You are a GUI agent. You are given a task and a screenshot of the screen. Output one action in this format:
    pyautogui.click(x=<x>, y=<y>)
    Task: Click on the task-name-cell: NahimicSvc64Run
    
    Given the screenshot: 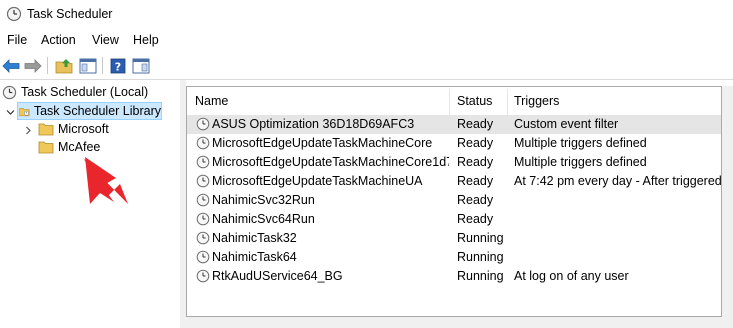 What is the action you would take?
    pyautogui.click(x=263, y=219)
    